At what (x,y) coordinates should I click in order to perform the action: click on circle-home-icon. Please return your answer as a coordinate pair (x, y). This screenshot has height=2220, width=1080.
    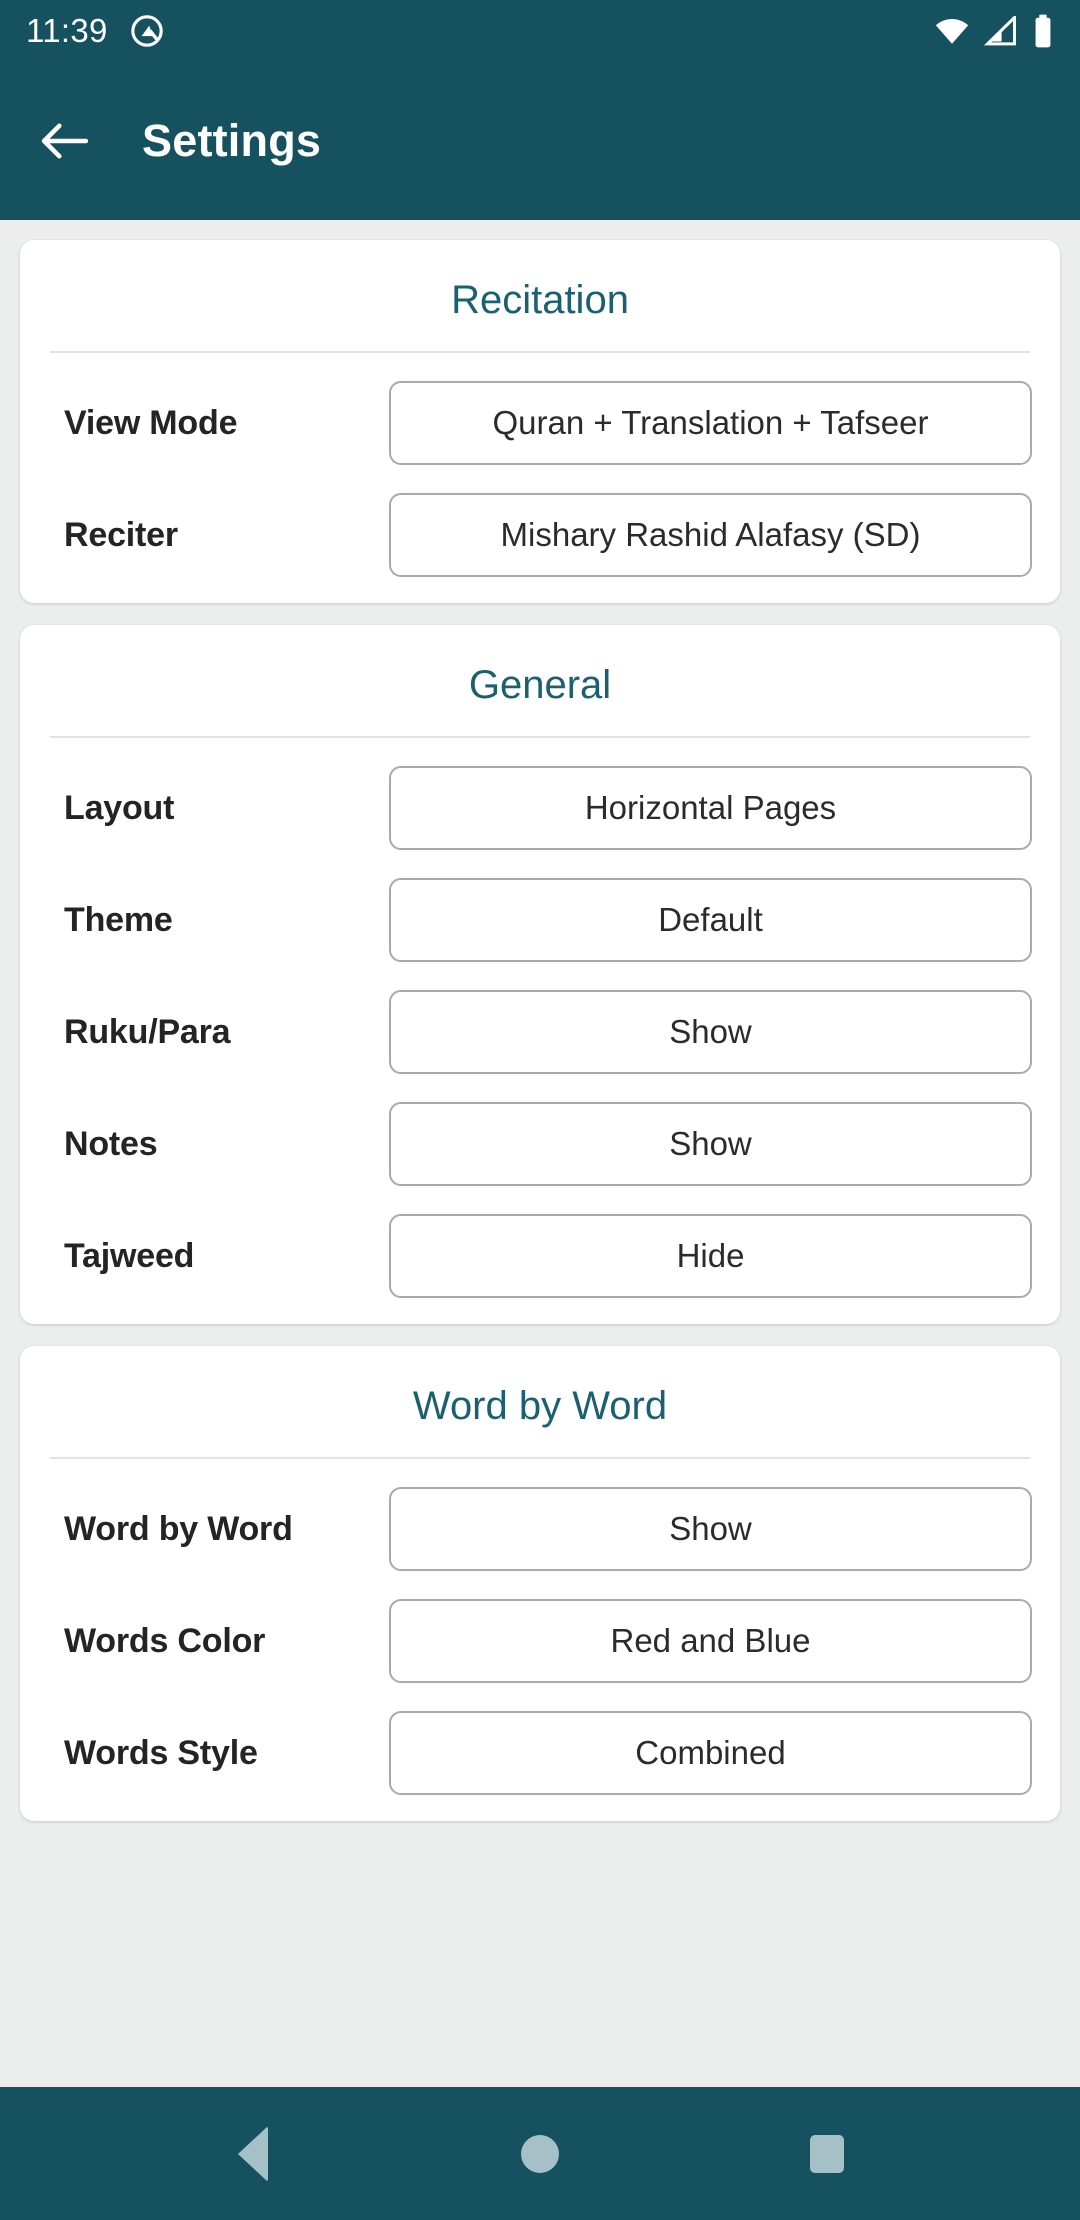
    Looking at the image, I should click on (539, 2153).